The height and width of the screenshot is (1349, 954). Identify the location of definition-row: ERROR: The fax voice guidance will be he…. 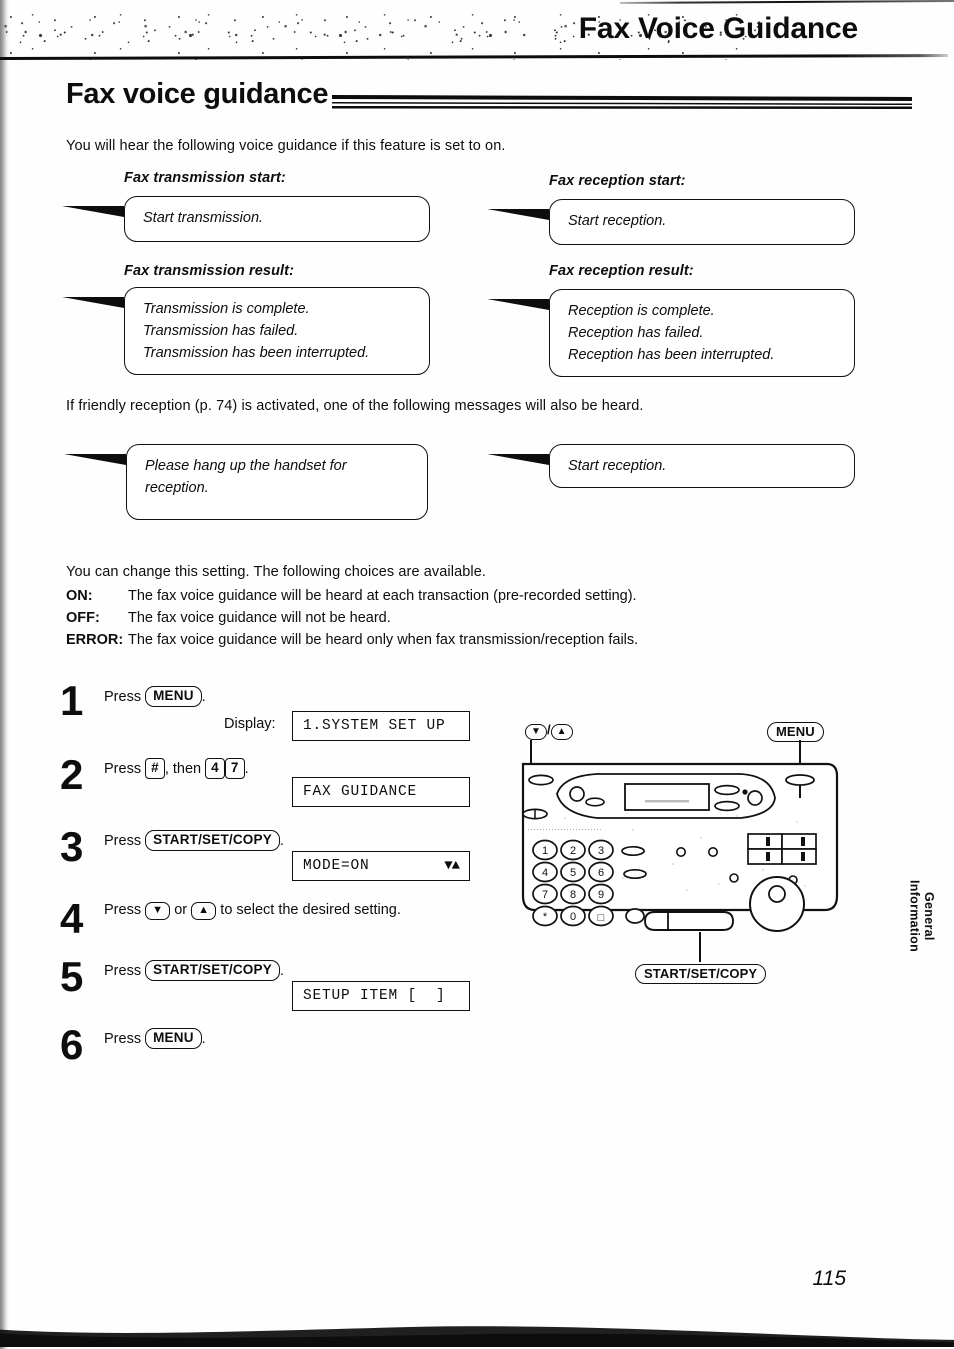
(352, 641).